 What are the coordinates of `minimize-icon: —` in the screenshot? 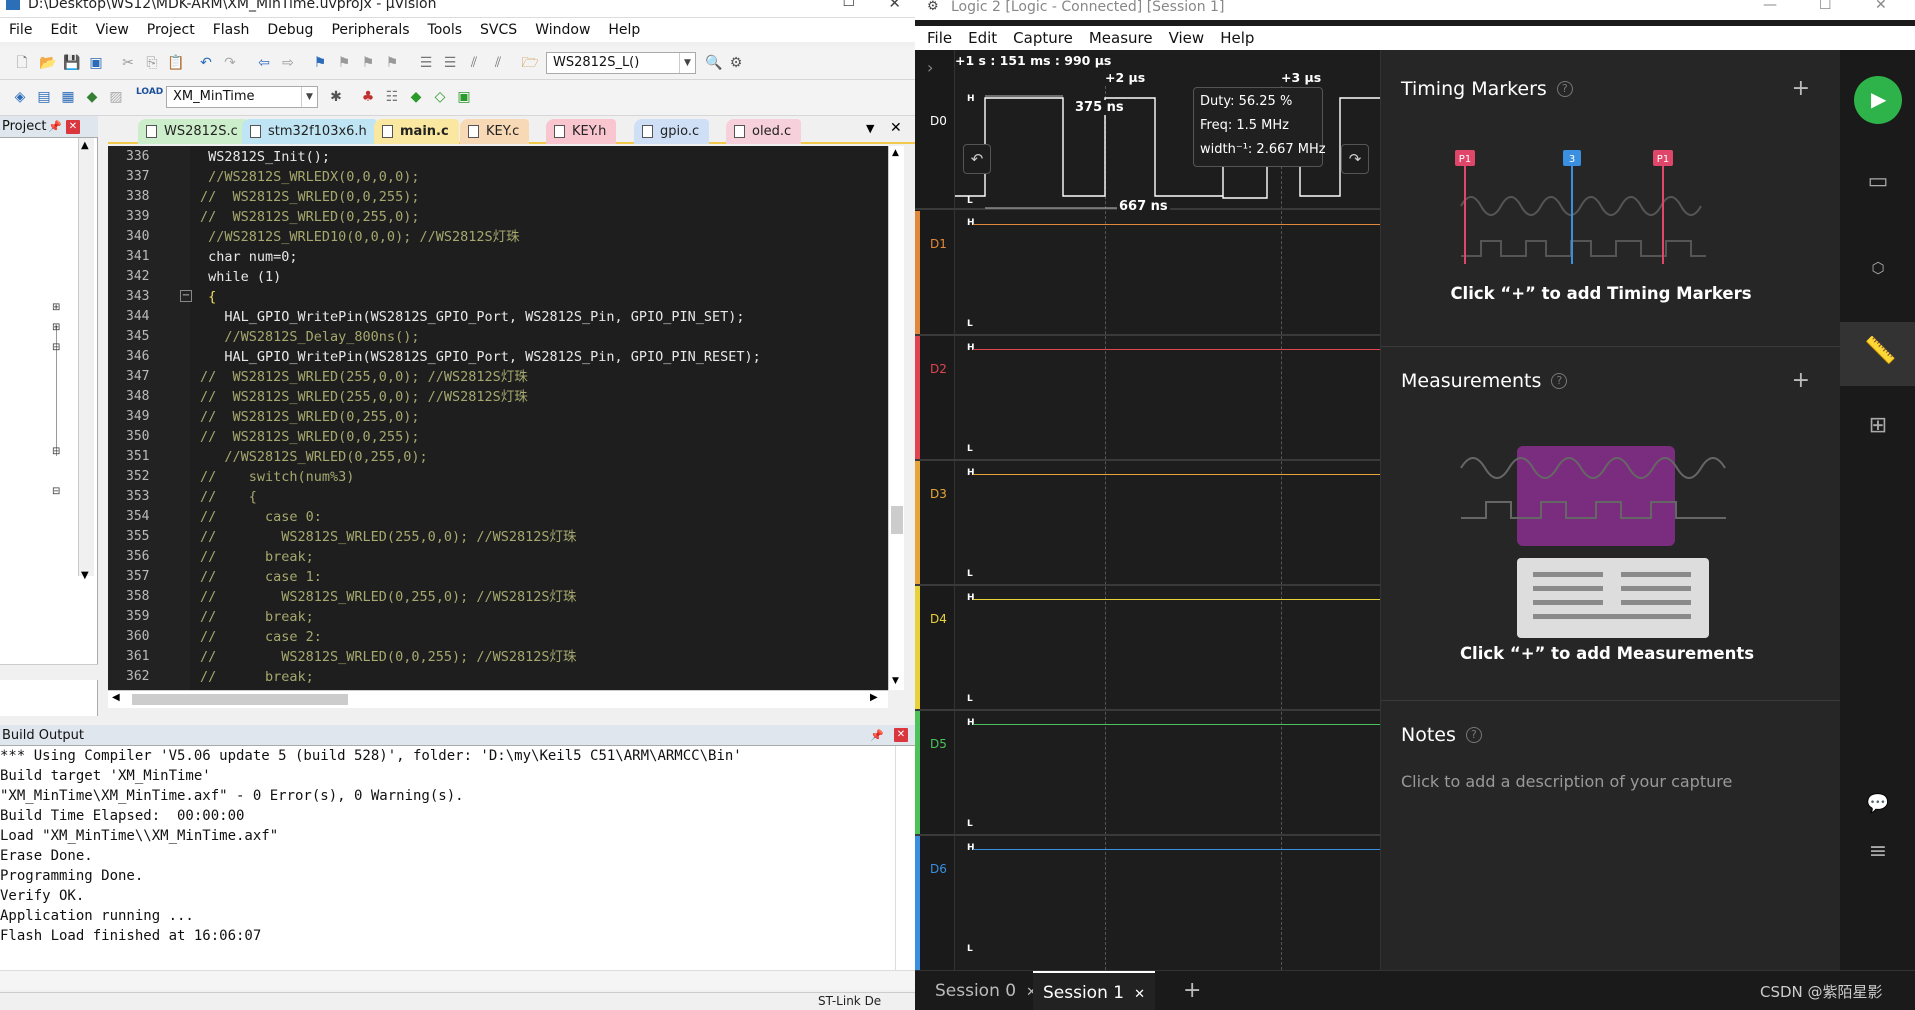 It's located at (1770, 6).